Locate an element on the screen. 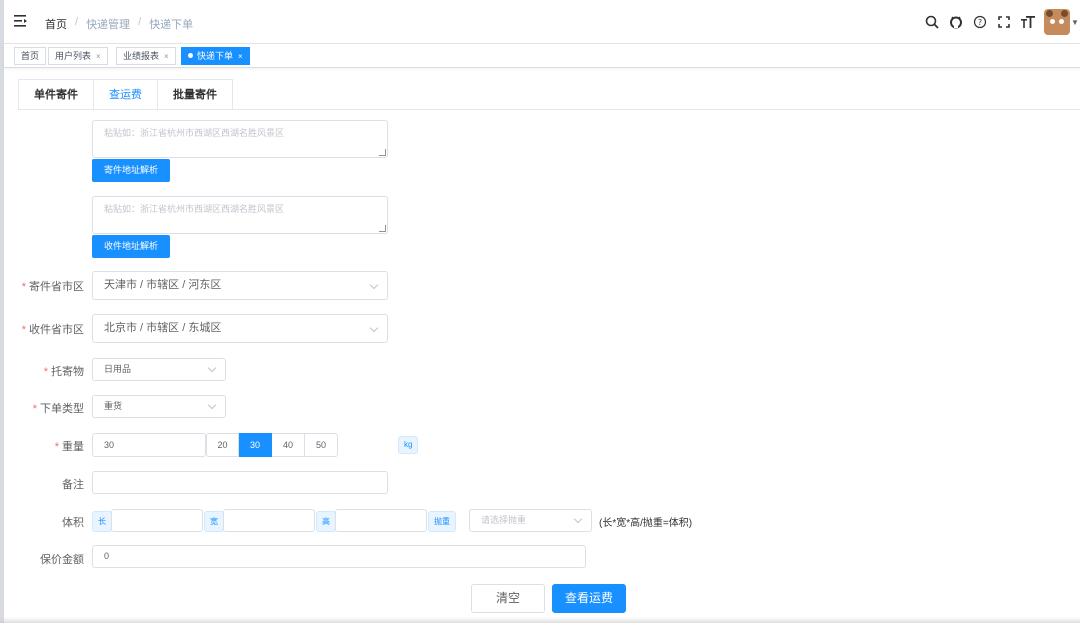 The image size is (1080, 623). weight-quick-select: 20 30 40 50 is located at coordinates (272, 445).